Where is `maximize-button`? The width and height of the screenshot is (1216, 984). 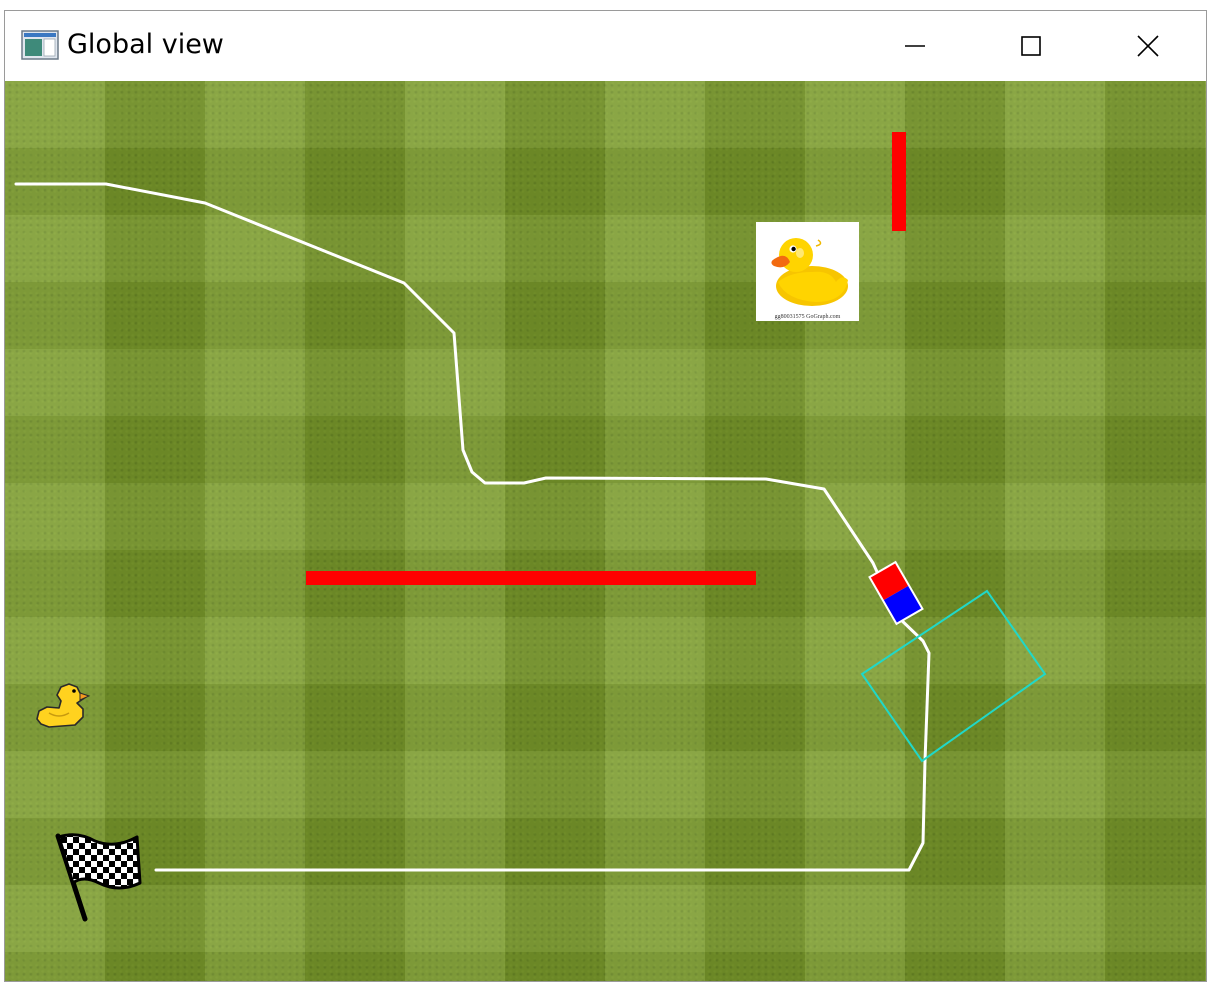 maximize-button is located at coordinates (1031, 46).